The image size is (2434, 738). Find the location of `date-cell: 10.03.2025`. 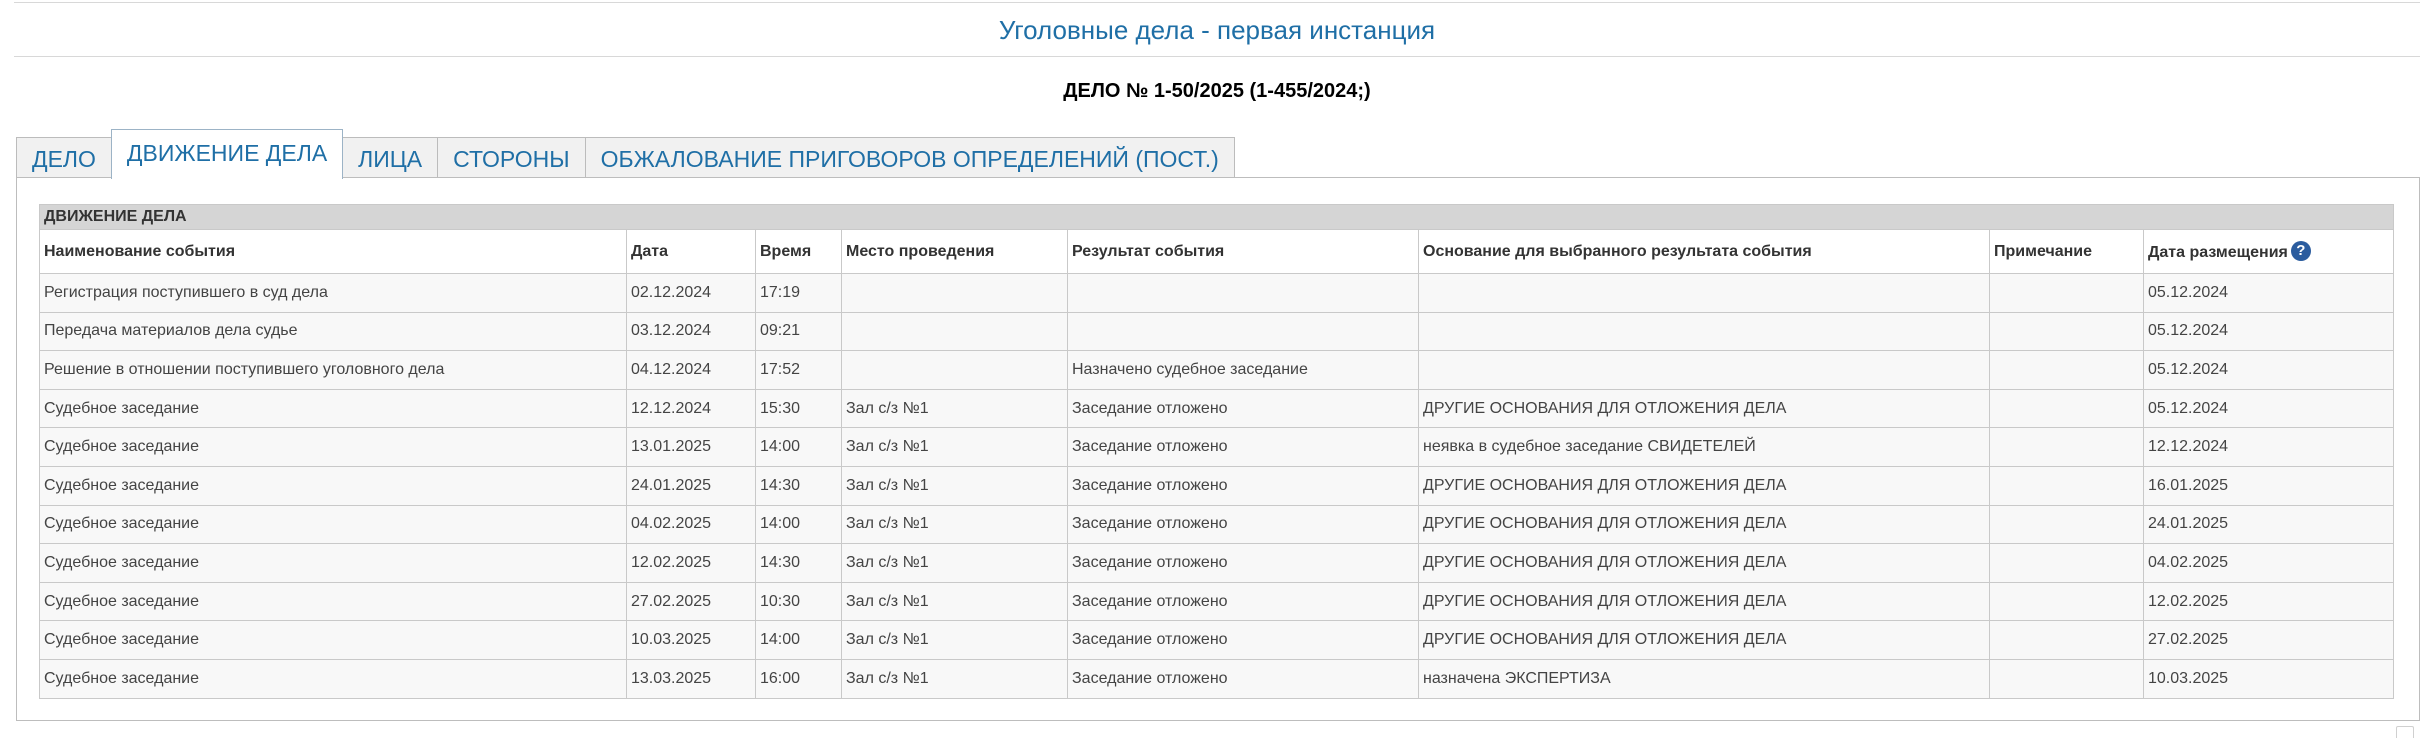

date-cell: 10.03.2025 is located at coordinates (691, 640).